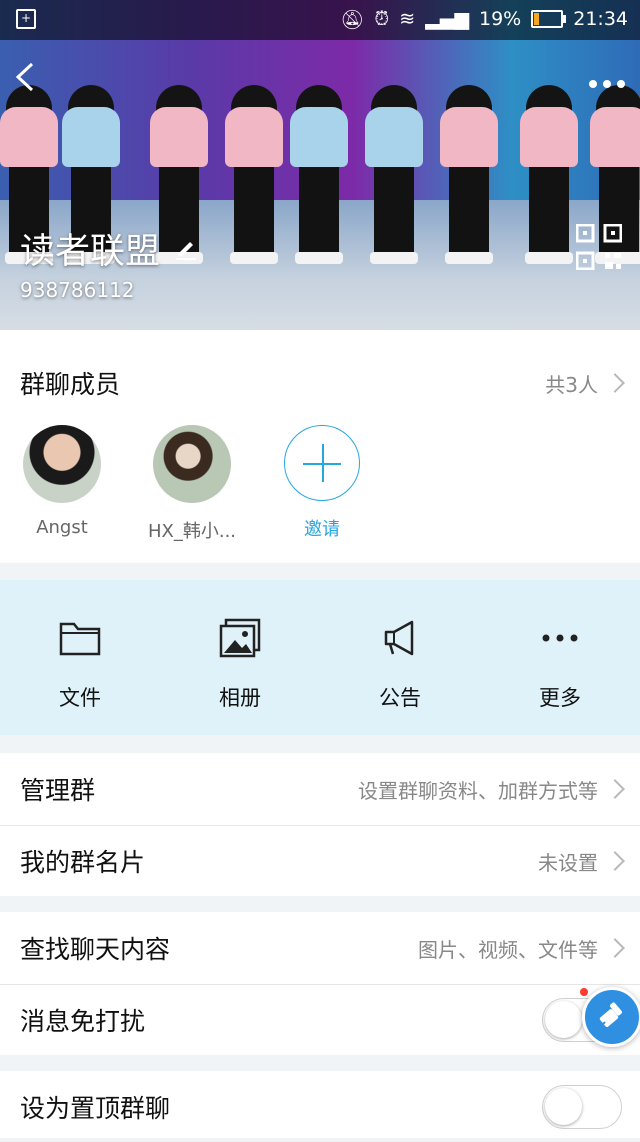  I want to click on tool-label: 相册, so click(240, 698).